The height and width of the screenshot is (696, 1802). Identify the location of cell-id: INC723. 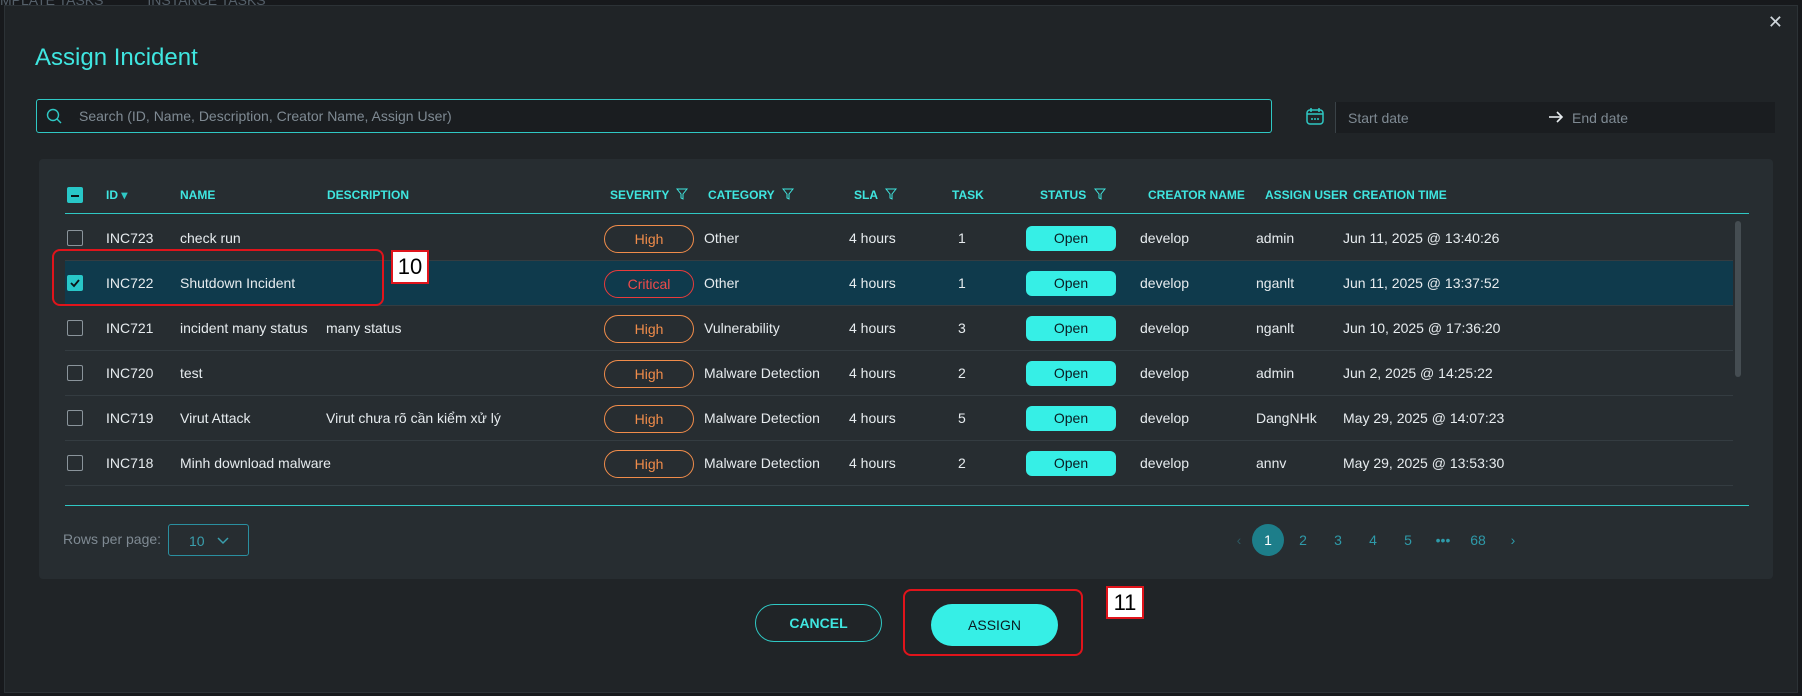
(130, 238).